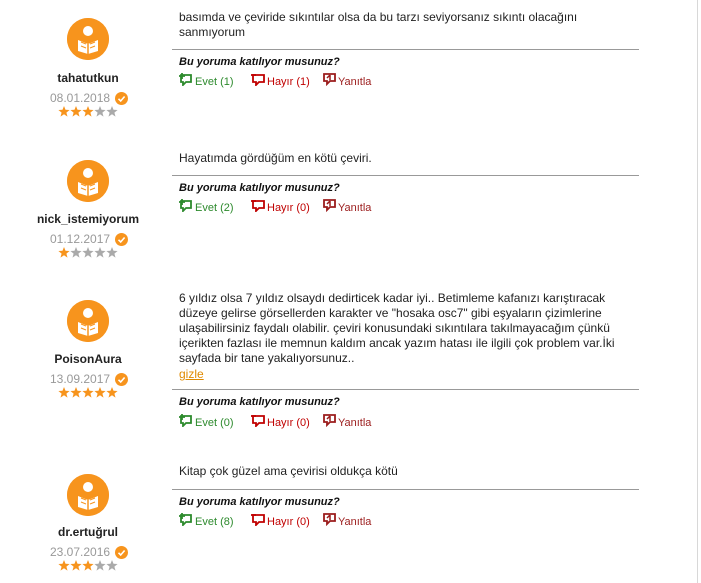 This screenshot has width=701, height=583. I want to click on hide-link: gizle, so click(191, 374).